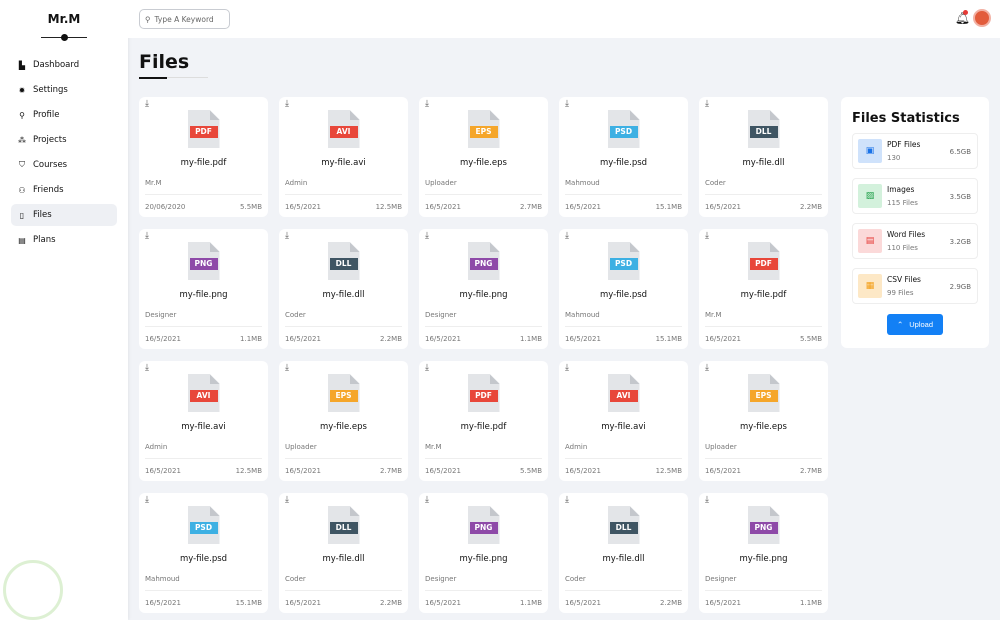  What do you see at coordinates (763, 132) in the screenshot?
I see `file-type-badge: DLL` at bounding box center [763, 132].